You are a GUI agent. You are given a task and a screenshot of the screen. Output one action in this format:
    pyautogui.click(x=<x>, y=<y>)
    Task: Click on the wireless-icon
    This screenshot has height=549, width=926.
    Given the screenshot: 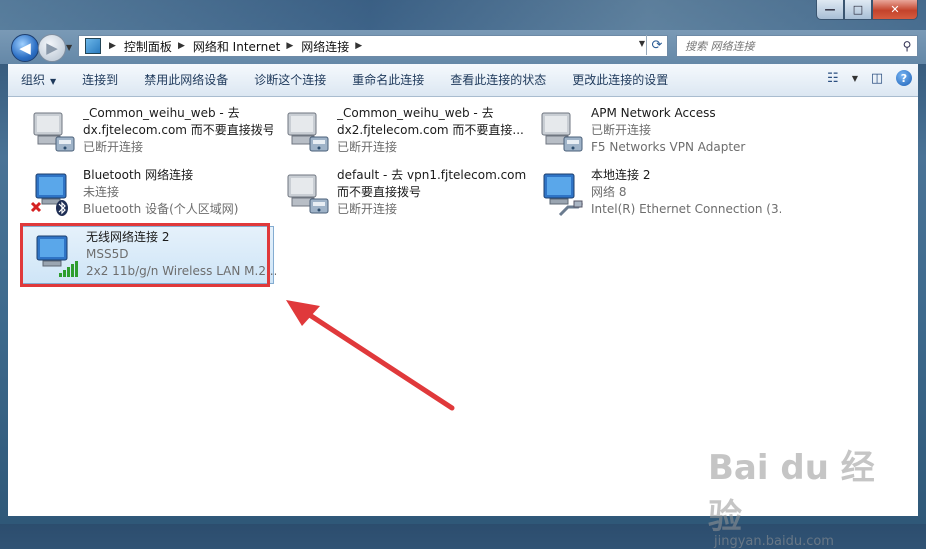 What is the action you would take?
    pyautogui.click(x=57, y=256)
    